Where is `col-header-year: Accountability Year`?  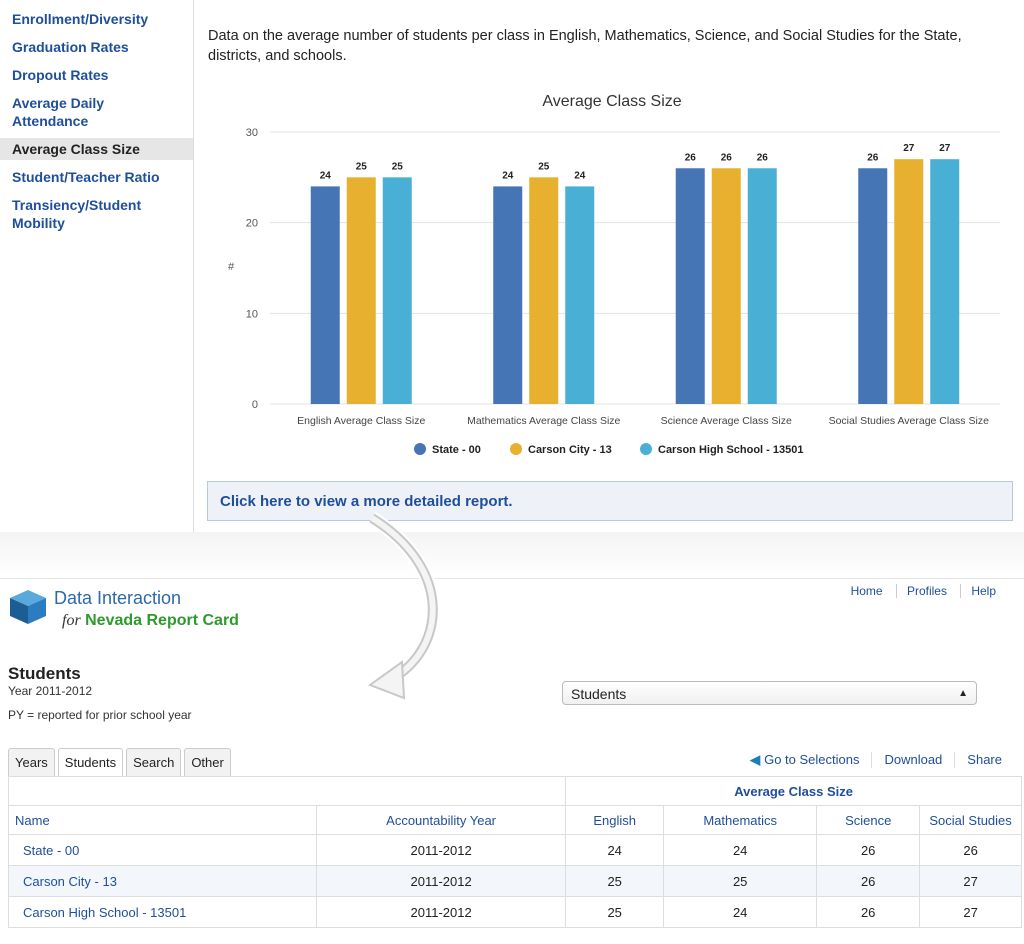
col-header-year: Accountability Year is located at coordinates (441, 820).